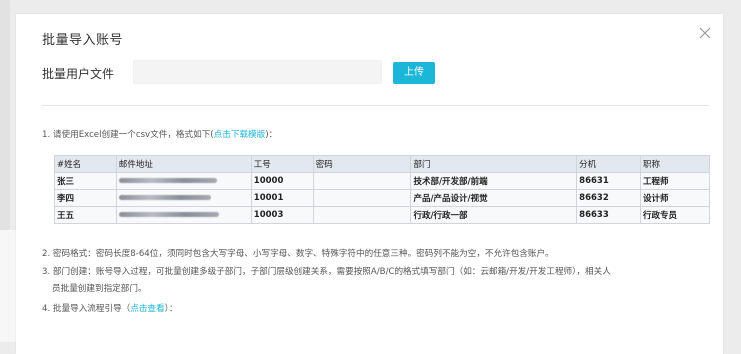 The height and width of the screenshot is (354, 741). What do you see at coordinates (282, 164) in the screenshot?
I see `column-header-id: 工号` at bounding box center [282, 164].